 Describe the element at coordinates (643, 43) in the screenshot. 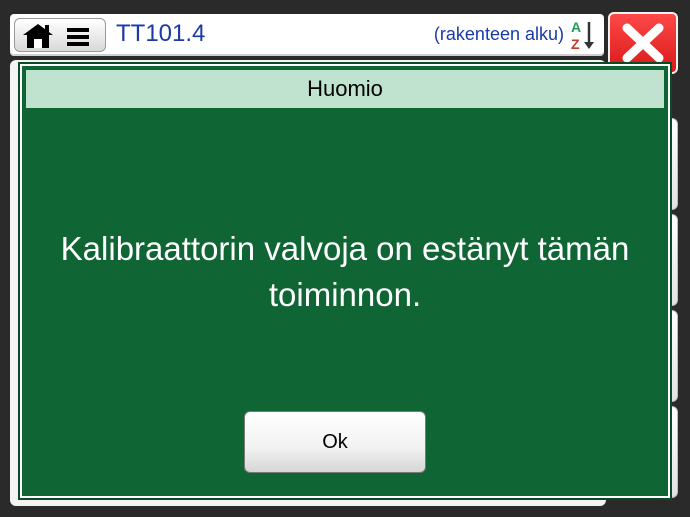

I see `close-icon` at that location.